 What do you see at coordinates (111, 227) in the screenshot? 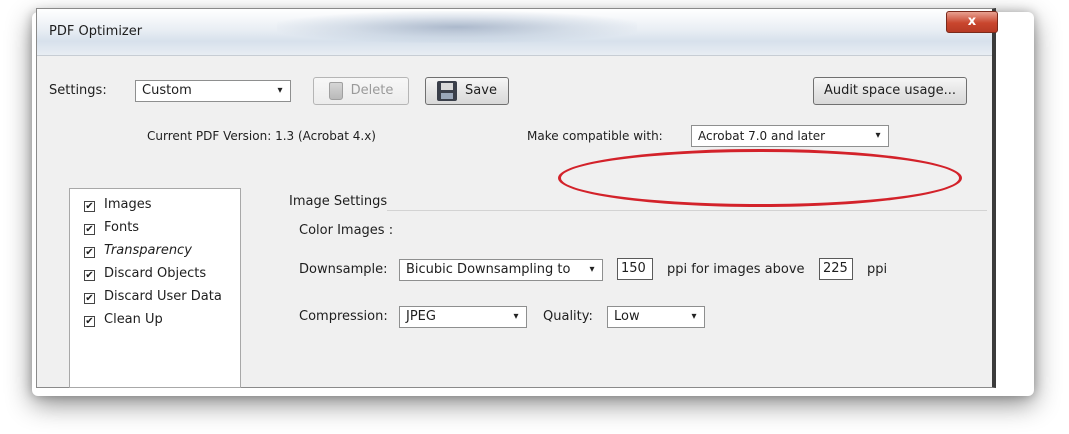
I see `category-fonts: ✔ Fonts` at bounding box center [111, 227].